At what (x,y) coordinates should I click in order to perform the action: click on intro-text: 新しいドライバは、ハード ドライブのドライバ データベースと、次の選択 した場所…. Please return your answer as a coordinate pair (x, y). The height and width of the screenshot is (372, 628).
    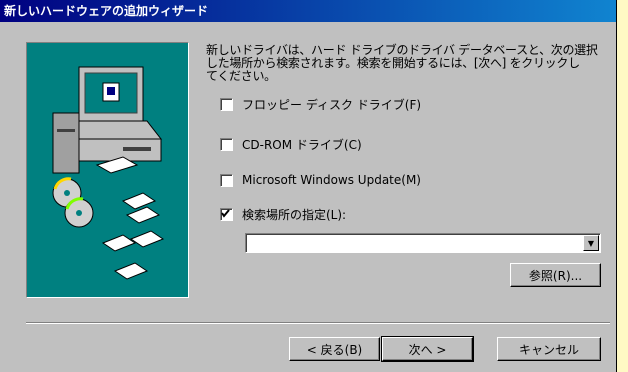
    Looking at the image, I should click on (406, 63).